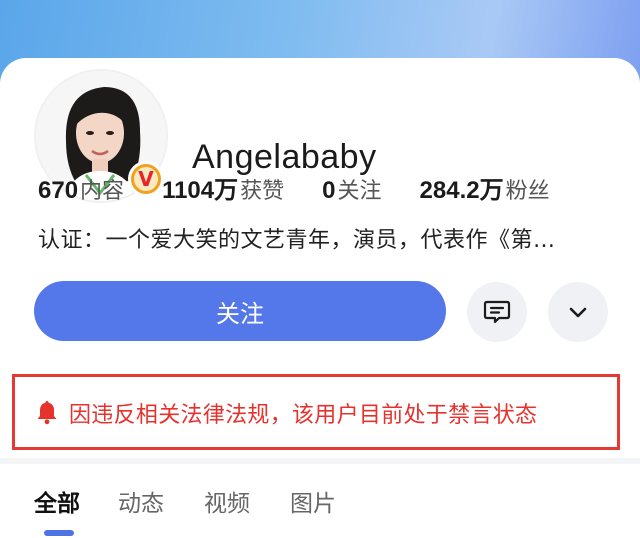 The height and width of the screenshot is (538, 640). Describe the element at coordinates (59, 533) in the screenshot. I see `active-tab-indicator` at that location.